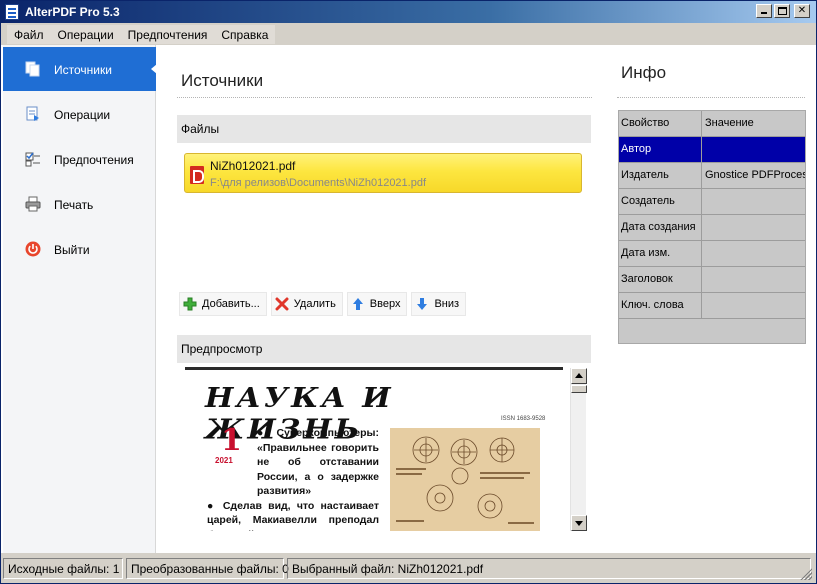 The height and width of the screenshot is (584, 817). What do you see at coordinates (660, 201) in the screenshot?
I see `property-key: Создатель` at bounding box center [660, 201].